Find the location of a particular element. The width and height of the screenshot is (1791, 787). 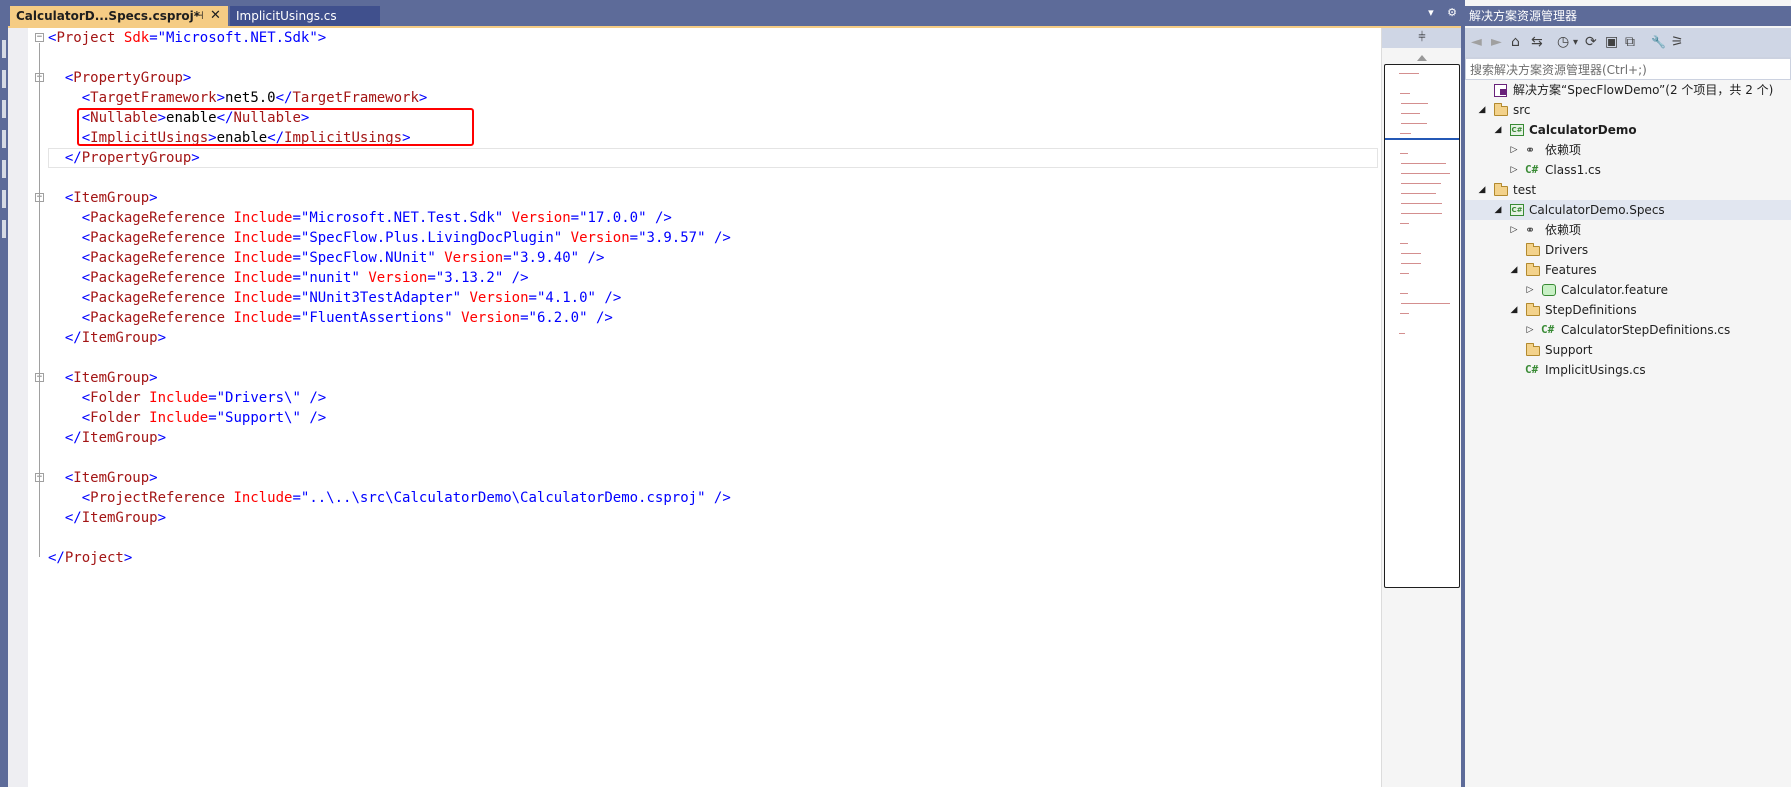

refresh-icon: ⟳ is located at coordinates (1591, 42).